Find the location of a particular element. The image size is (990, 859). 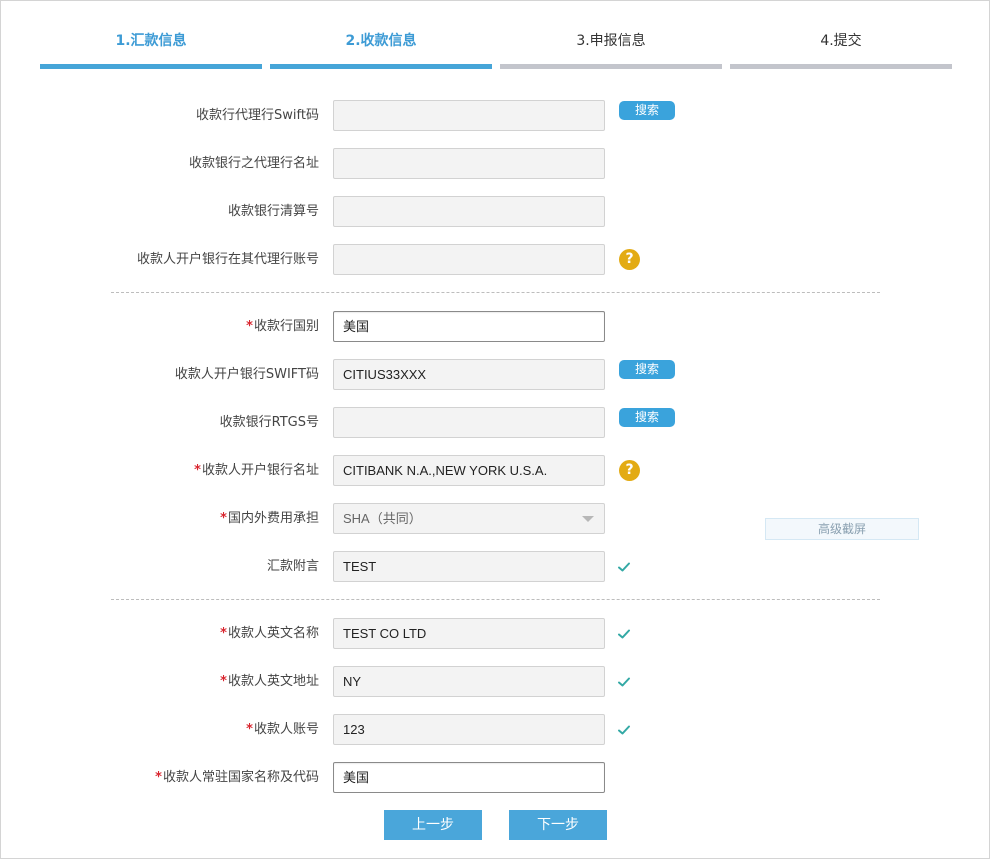

form-row: 收款人开户银行SWIFT码 CITIUS33XXX 搜索 is located at coordinates (495, 375).